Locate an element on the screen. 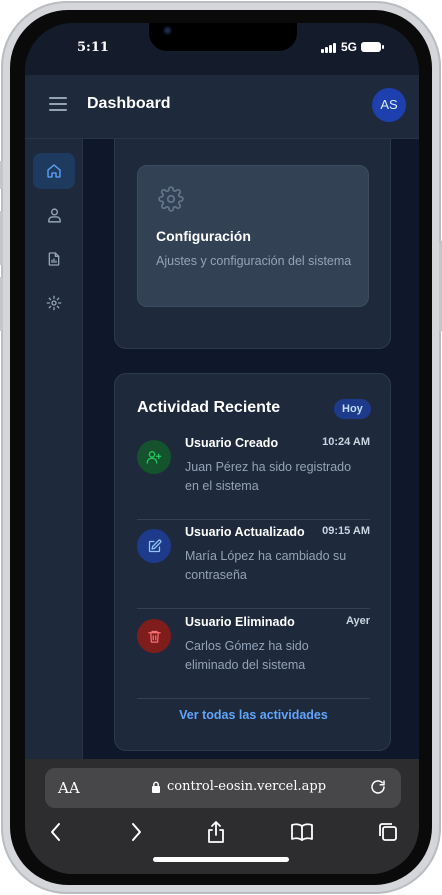 The height and width of the screenshot is (895, 442). browser-toolbar: AA control-eosin.vercel.app is located at coordinates (222, 816).